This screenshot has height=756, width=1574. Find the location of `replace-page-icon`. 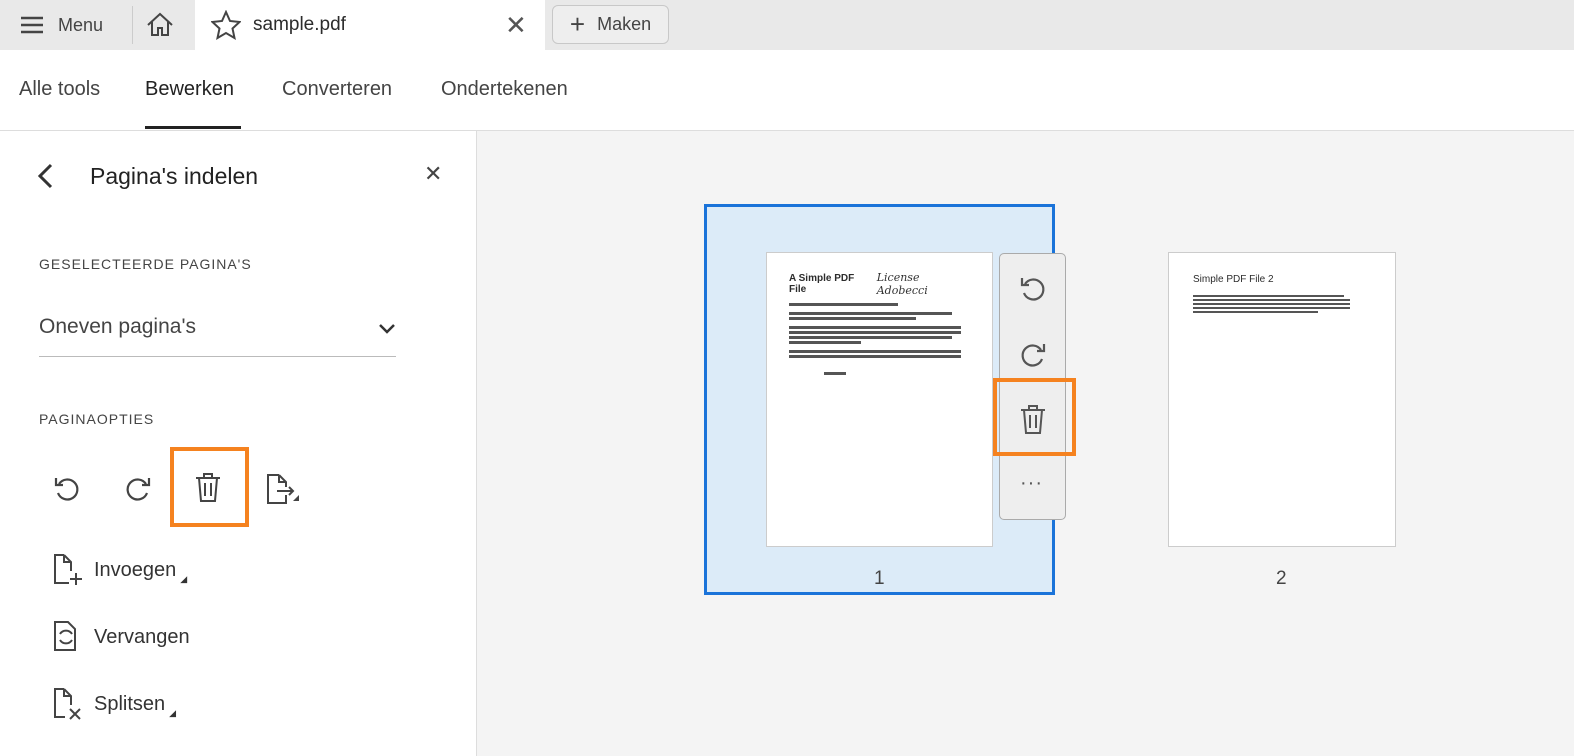

replace-page-icon is located at coordinates (65, 636).